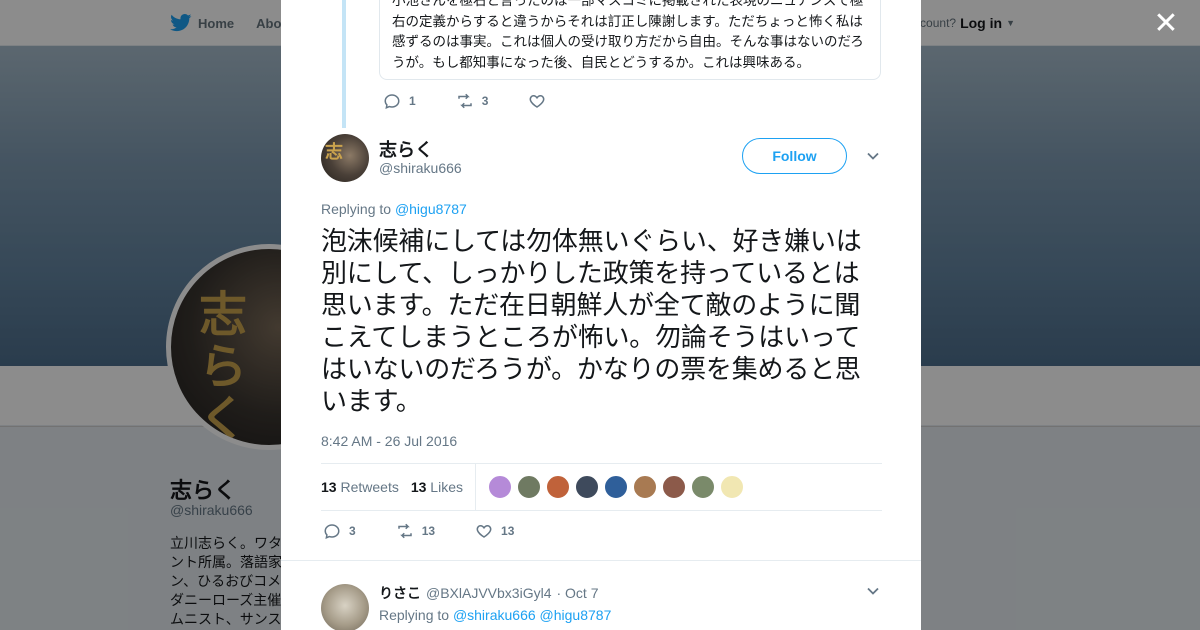  Describe the element at coordinates (369, 487) in the screenshot. I see `retweet-stat-label: Retweets` at that location.